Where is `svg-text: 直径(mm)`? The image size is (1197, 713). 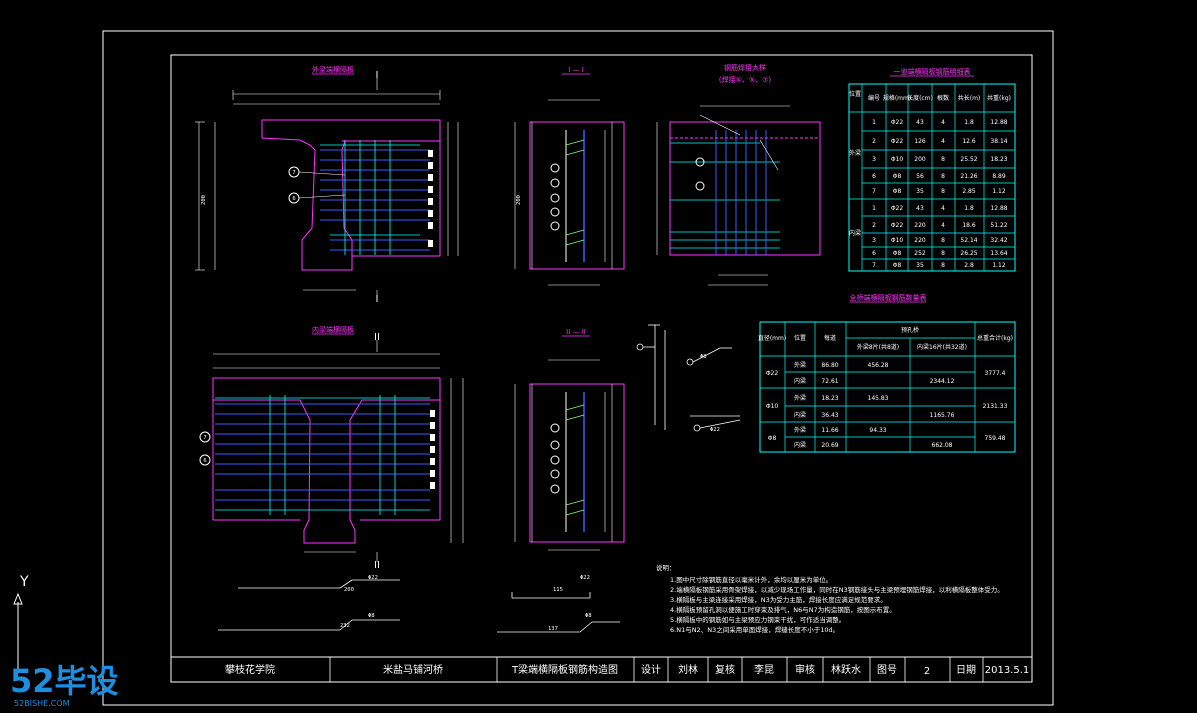 svg-text: 直径(mm) is located at coordinates (772, 338).